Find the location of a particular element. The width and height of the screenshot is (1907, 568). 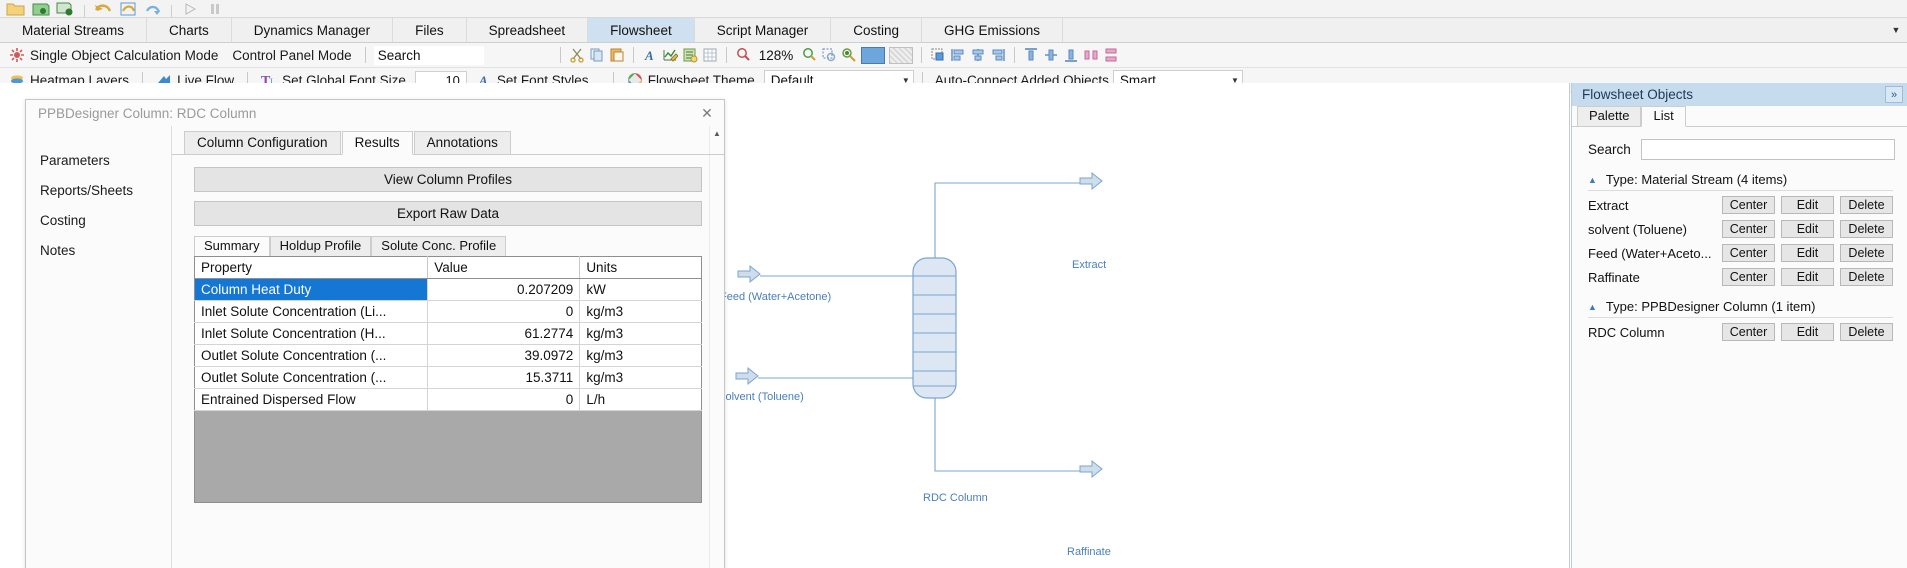

list-item: Feed (Water+Aceto... Center Edit Delete is located at coordinates (1739, 253).